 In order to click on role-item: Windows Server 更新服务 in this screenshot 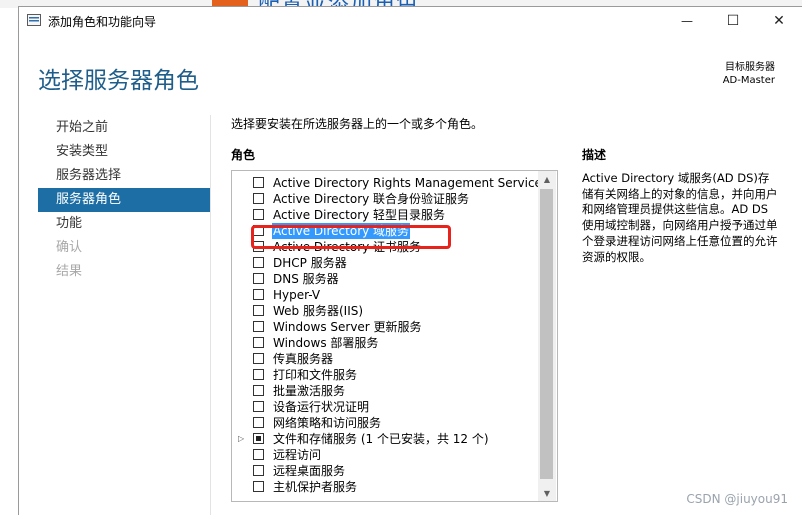, I will do `click(384, 327)`.